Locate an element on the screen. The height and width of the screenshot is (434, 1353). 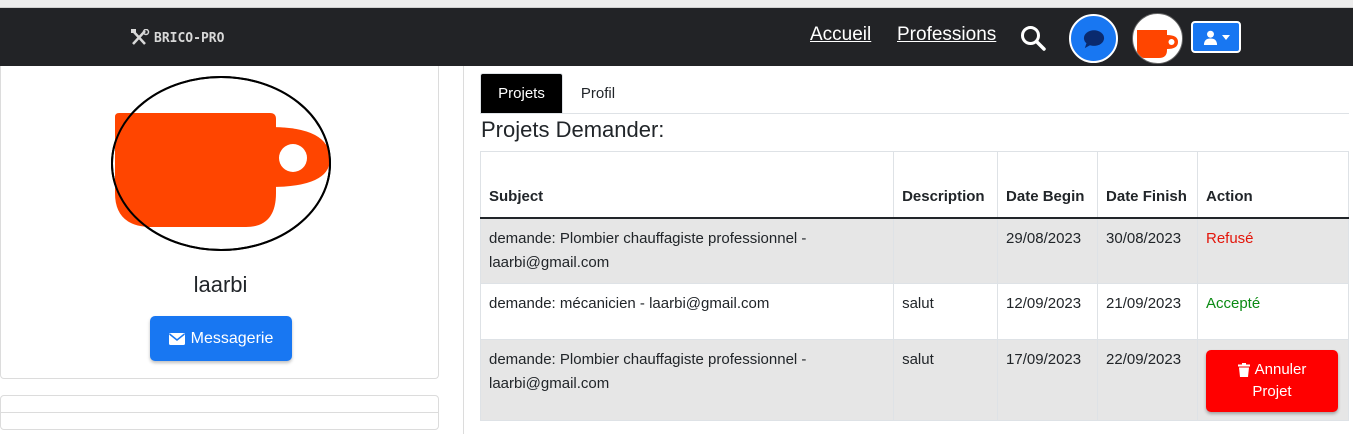
messagerie-label: Messagerie is located at coordinates (232, 338).